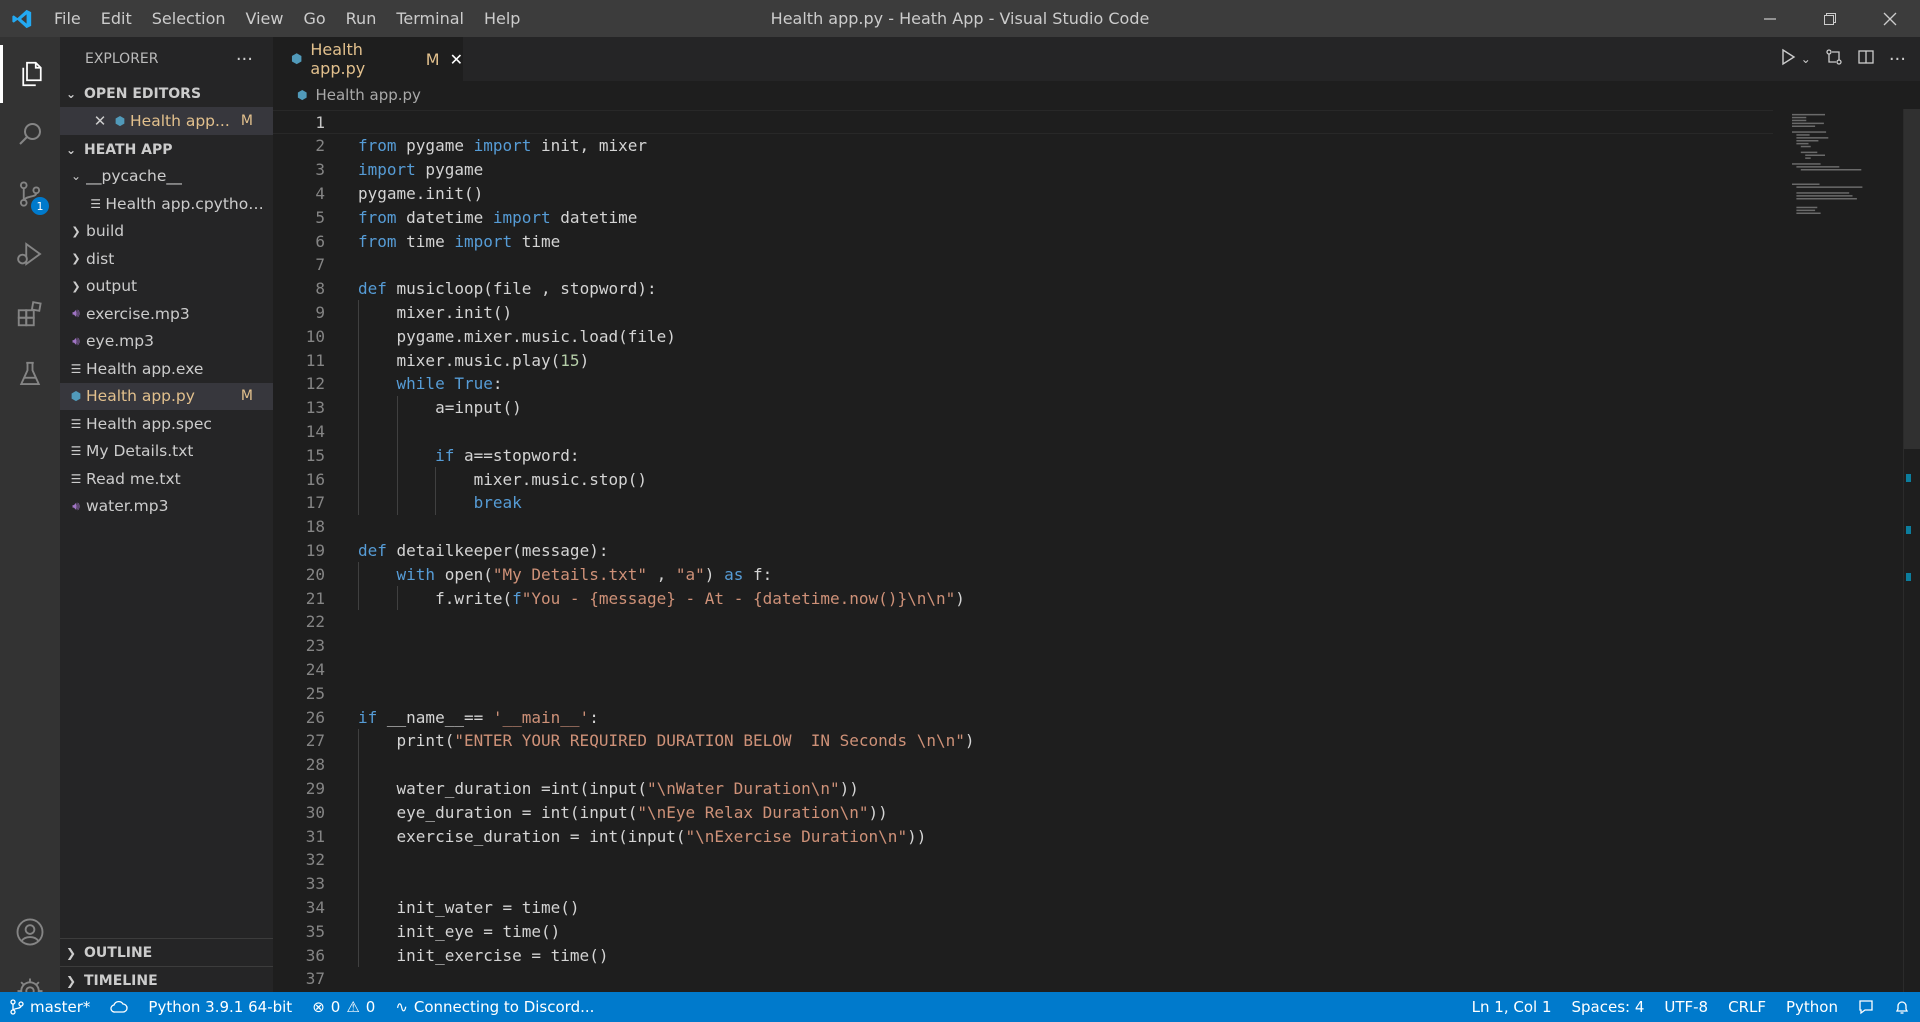 The image size is (1920, 1022). What do you see at coordinates (166, 507) in the screenshot?
I see `tree-item: 🔊︎ water.mp3` at bounding box center [166, 507].